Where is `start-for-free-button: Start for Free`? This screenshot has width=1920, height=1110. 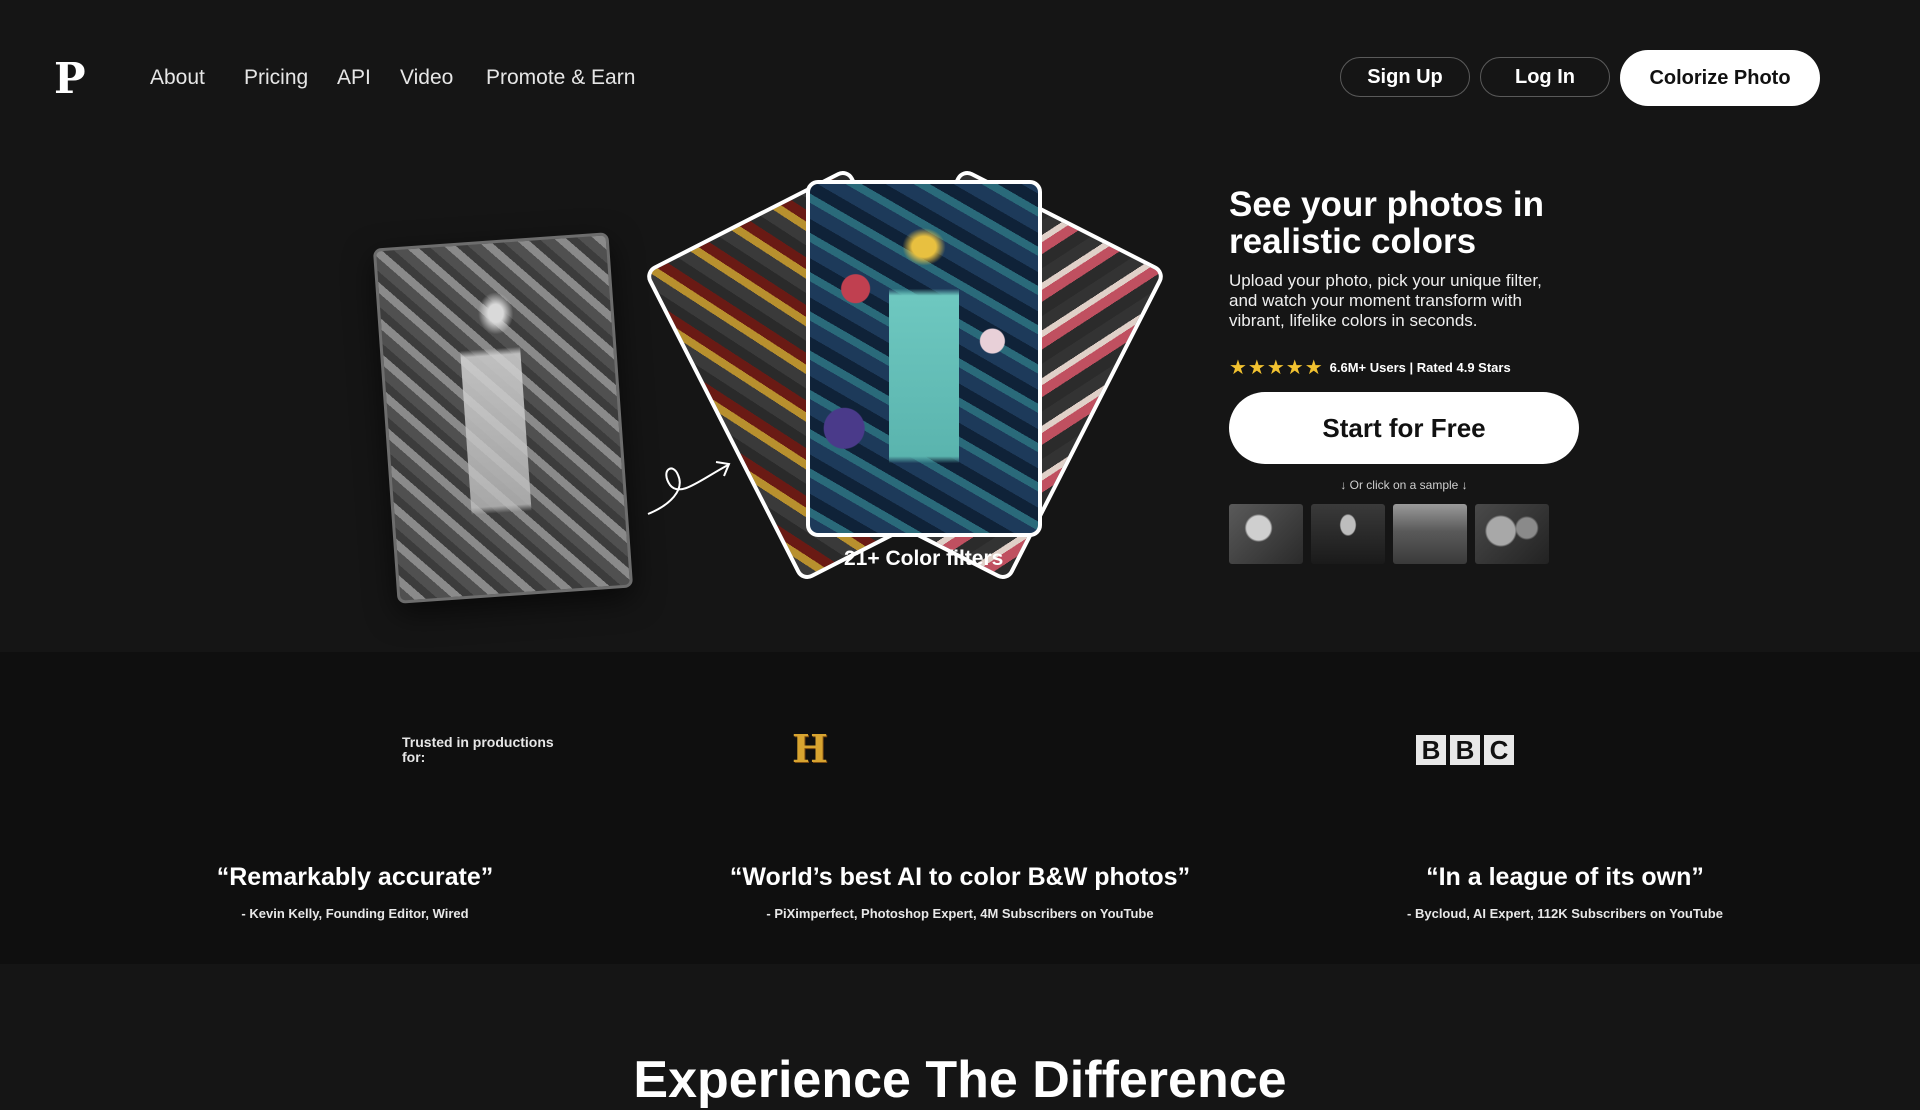
start-for-free-button: Start for Free is located at coordinates (1404, 428).